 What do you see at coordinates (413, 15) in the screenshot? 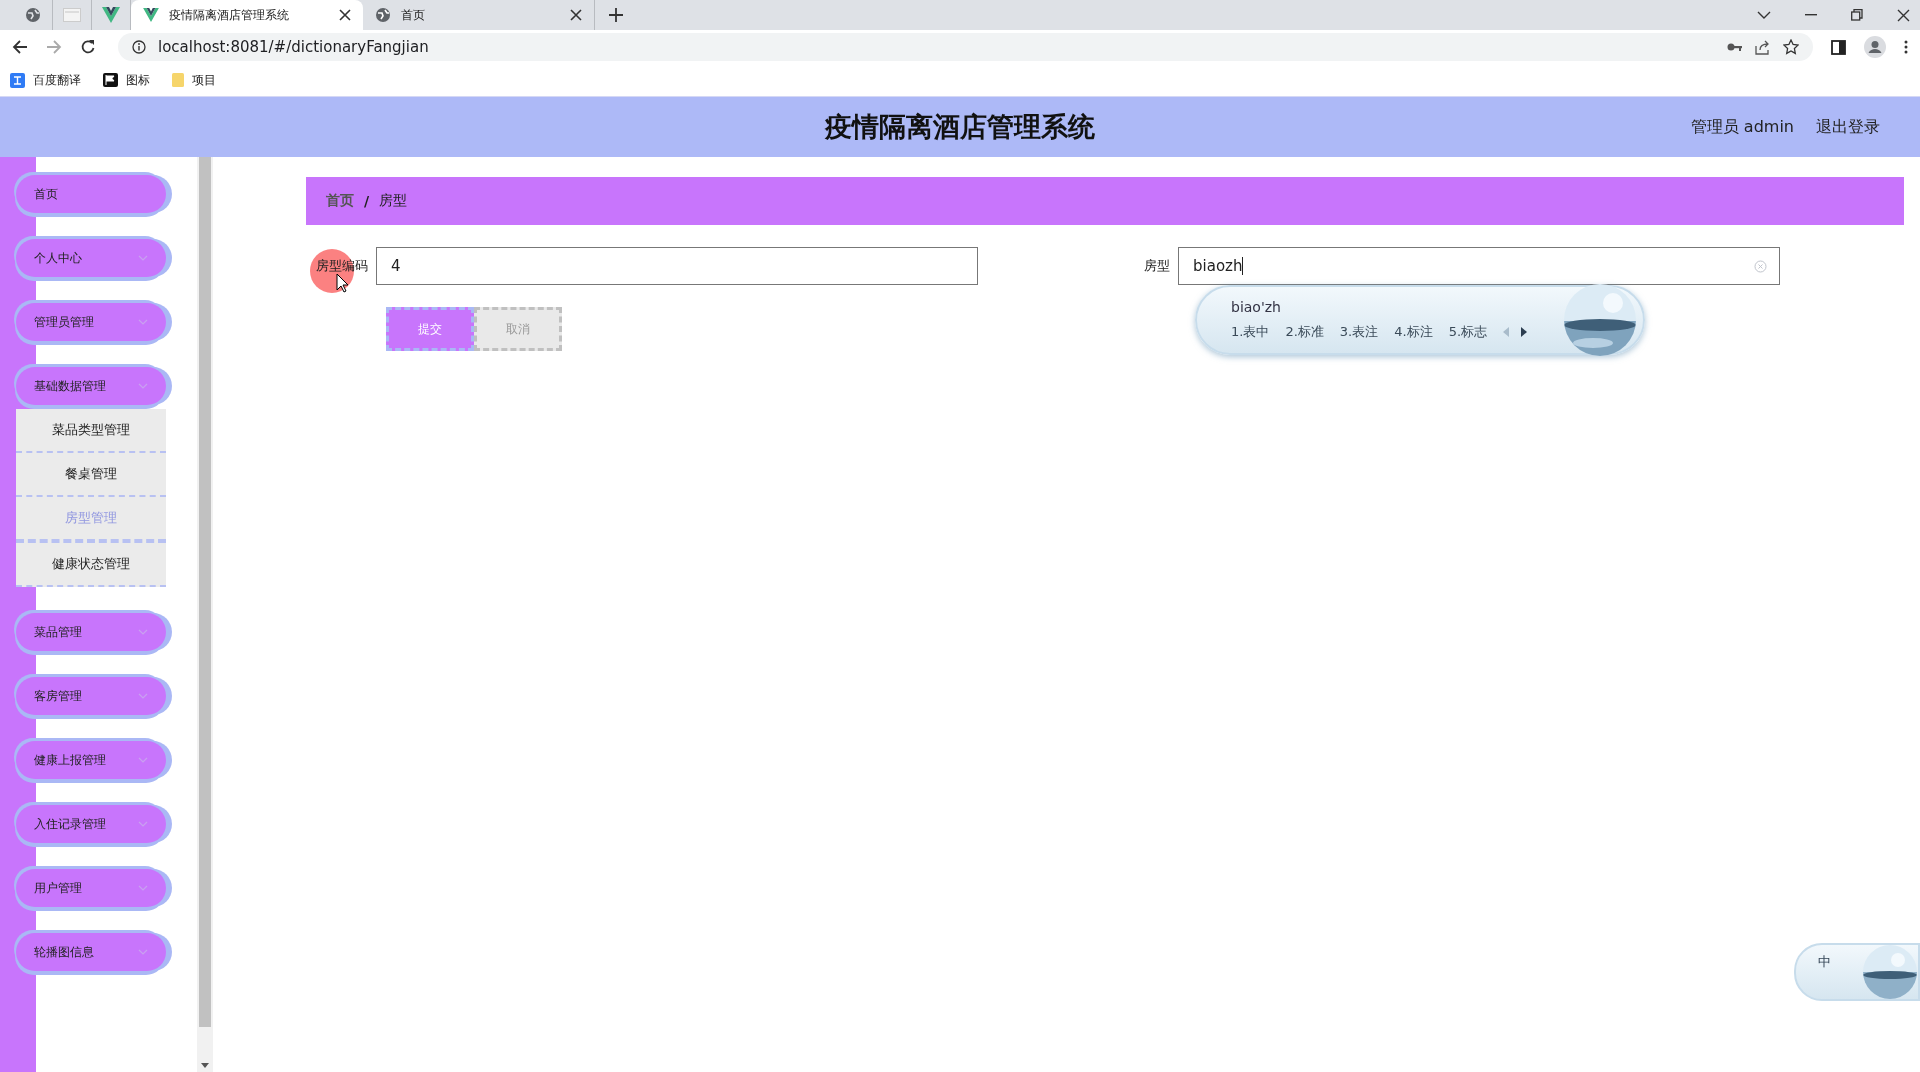
I see `tab-title: 首页` at bounding box center [413, 15].